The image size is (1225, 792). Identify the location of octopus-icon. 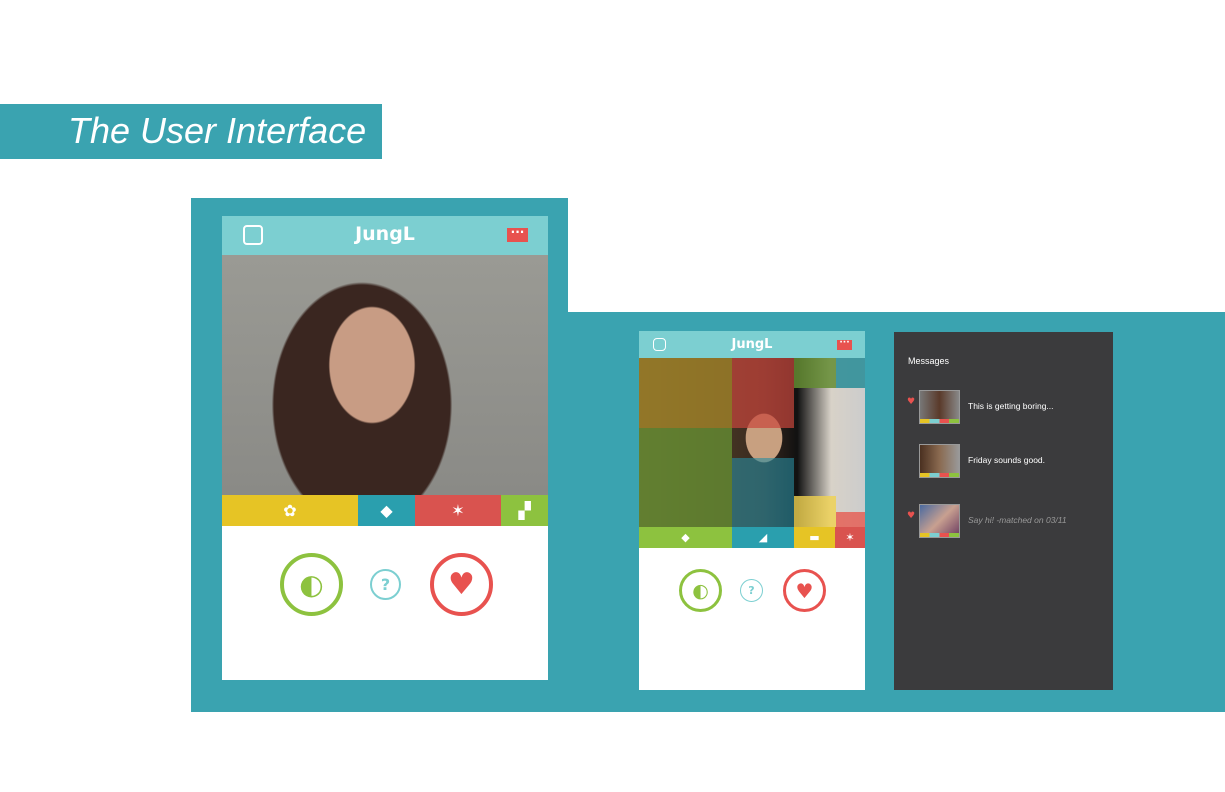
(850, 373).